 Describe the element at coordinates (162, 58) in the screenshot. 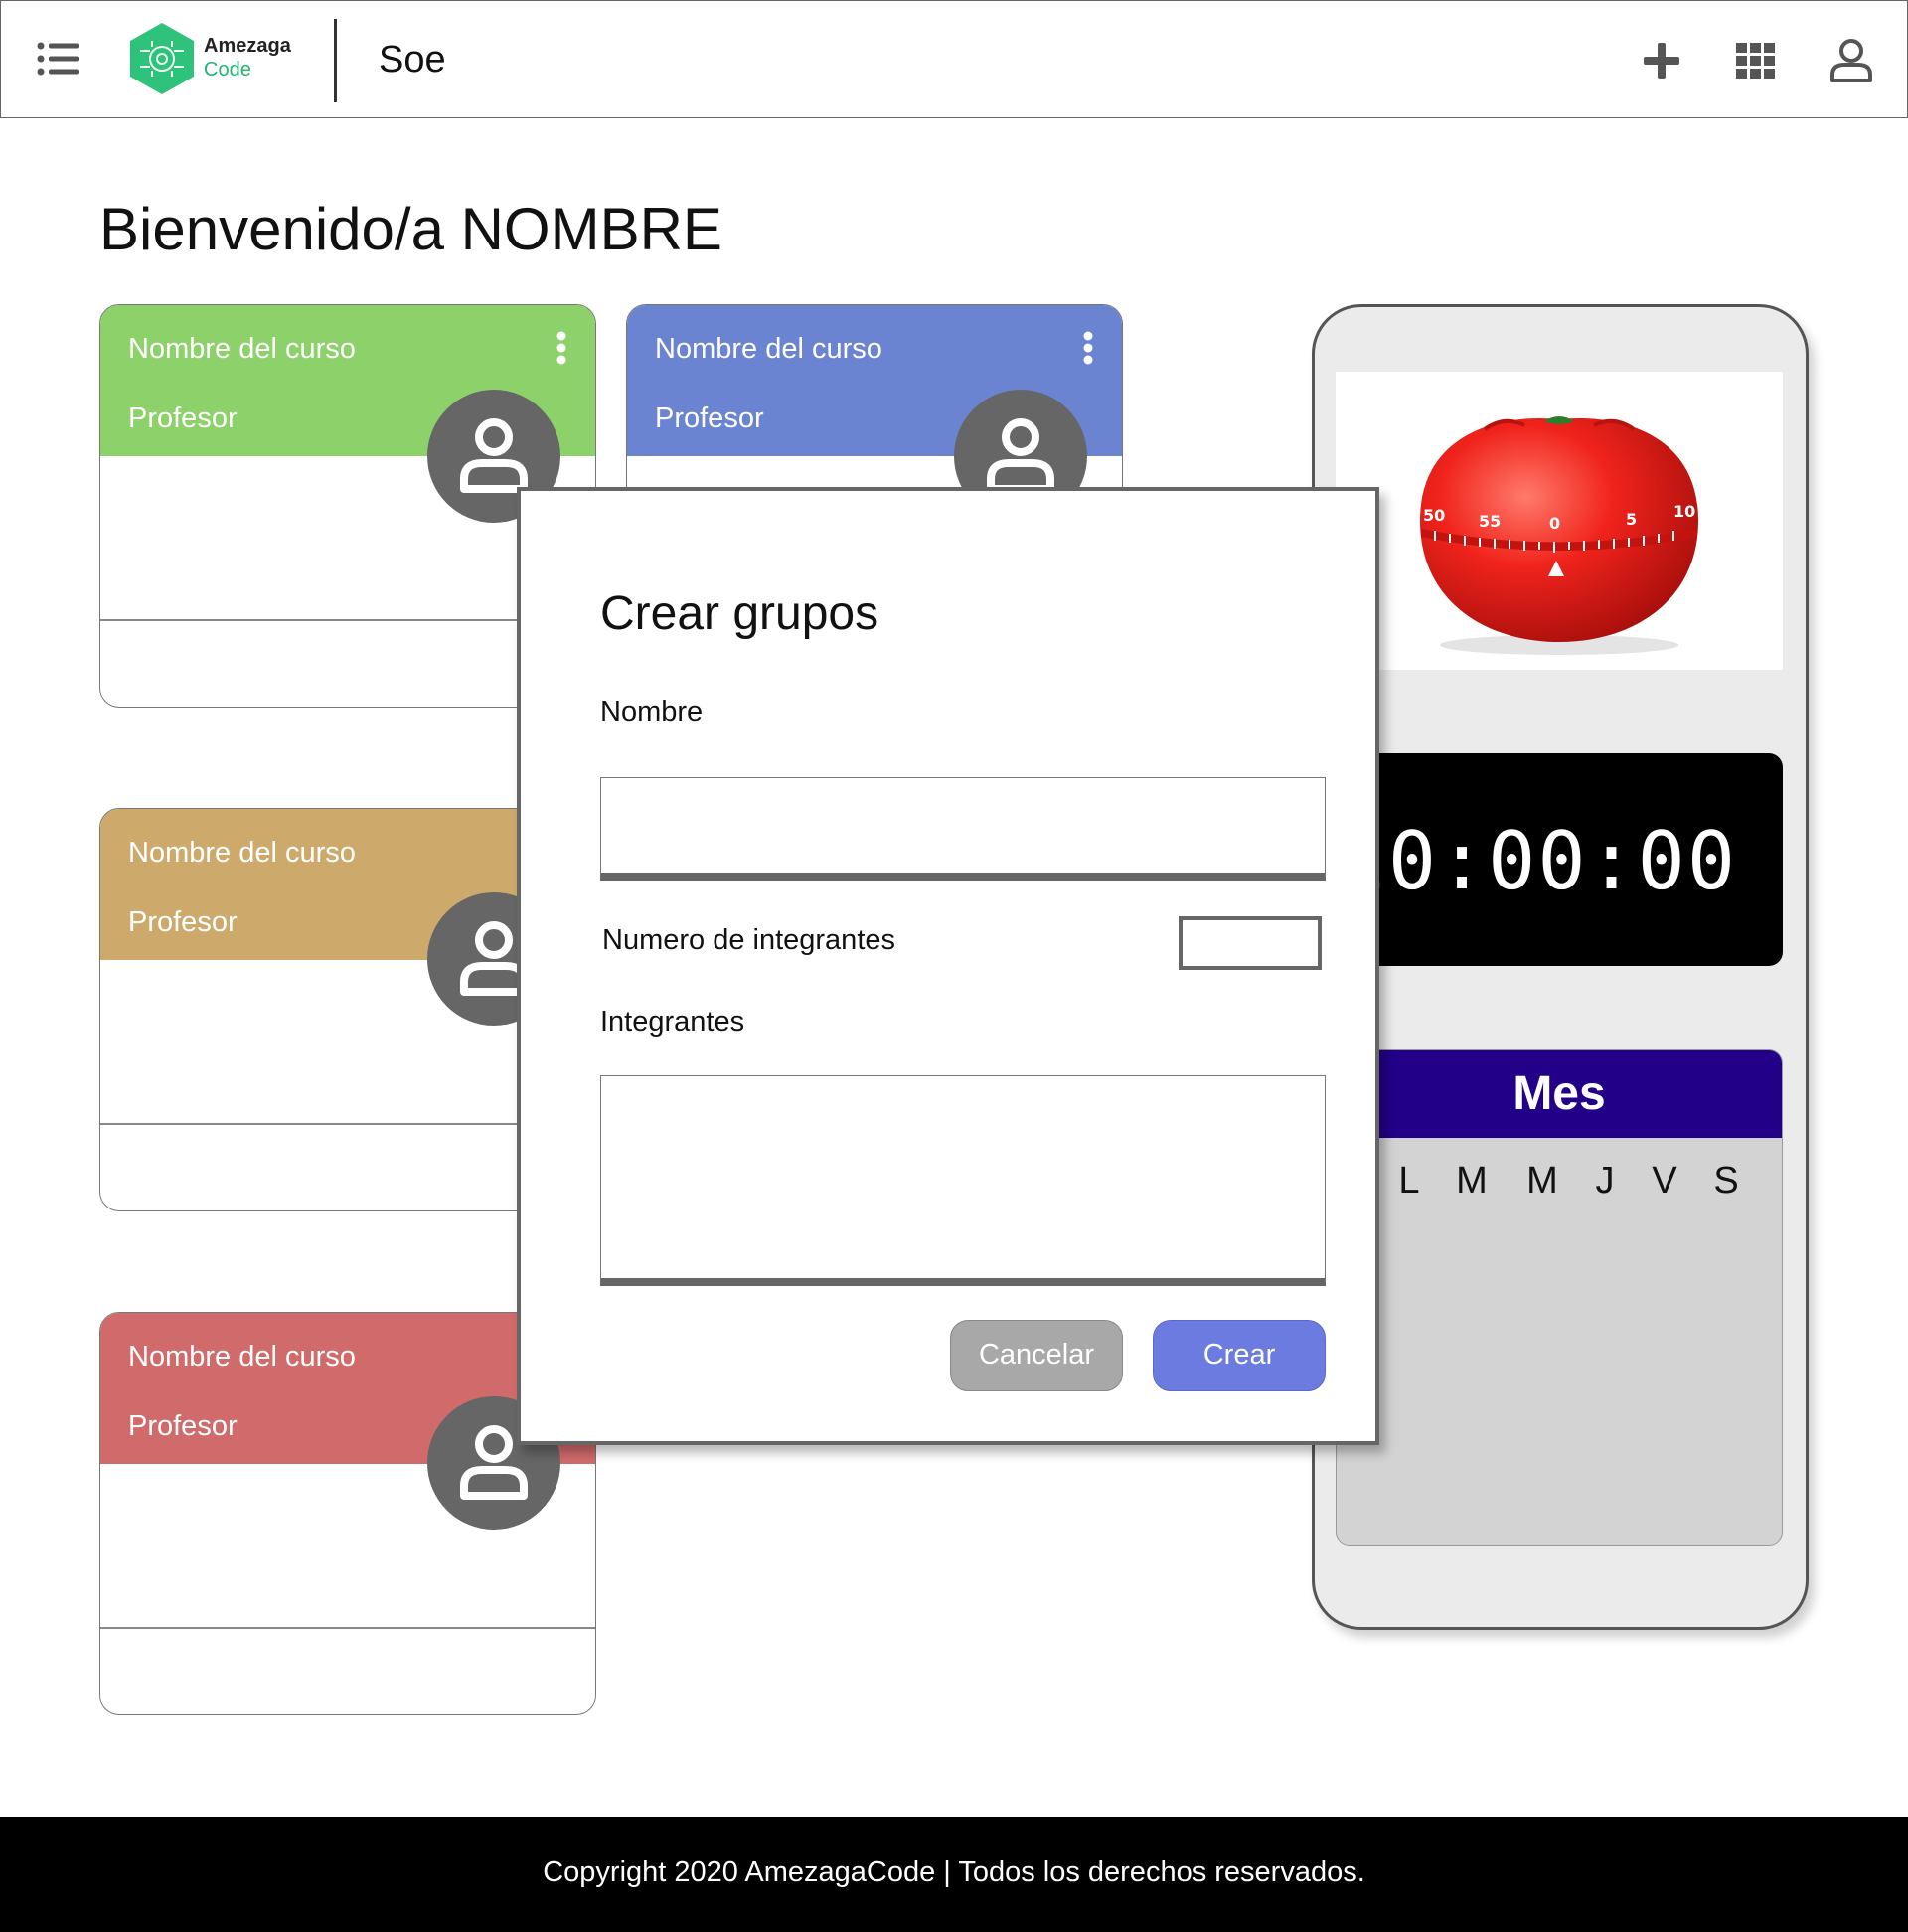

I see `logo-hex-icon` at that location.